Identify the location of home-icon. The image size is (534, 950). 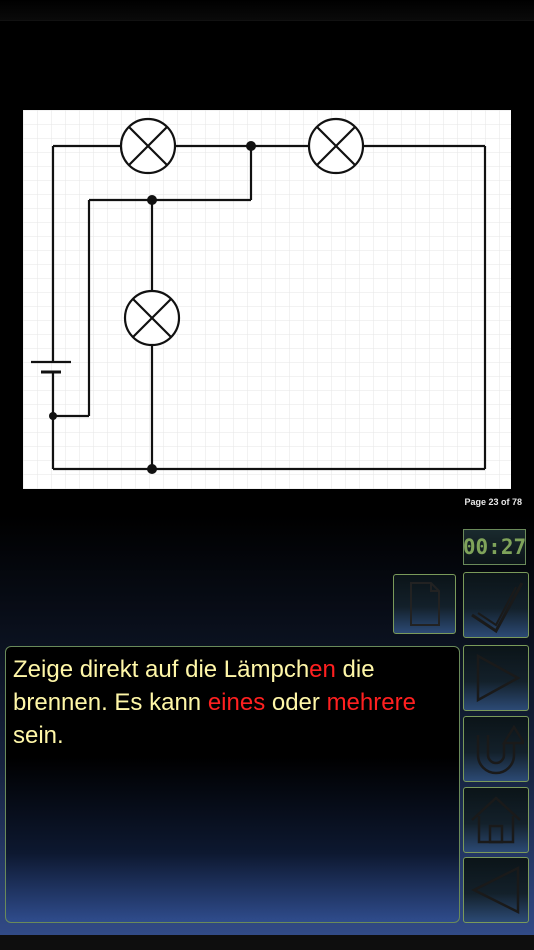
(496, 820).